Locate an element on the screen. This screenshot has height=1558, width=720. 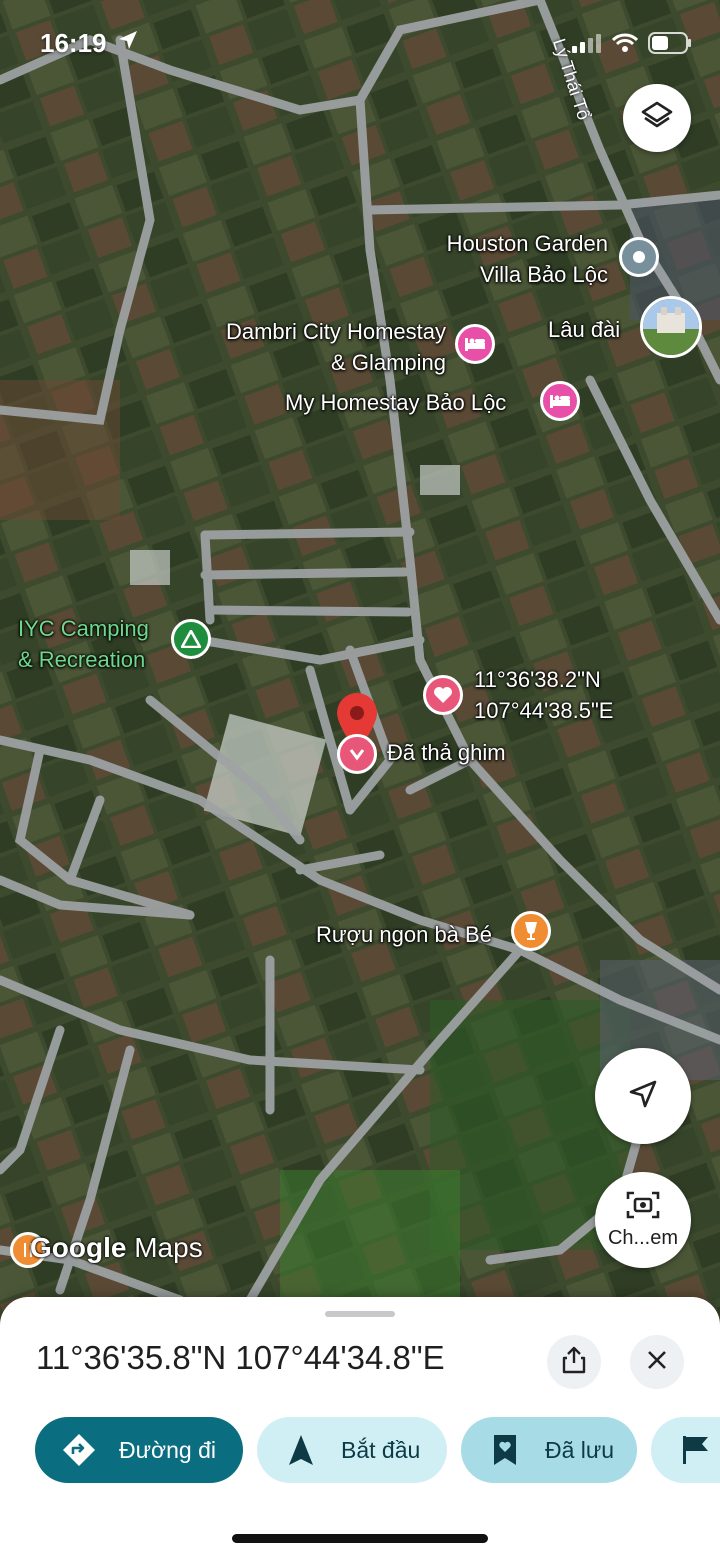
close-icon is located at coordinates (657, 1362).